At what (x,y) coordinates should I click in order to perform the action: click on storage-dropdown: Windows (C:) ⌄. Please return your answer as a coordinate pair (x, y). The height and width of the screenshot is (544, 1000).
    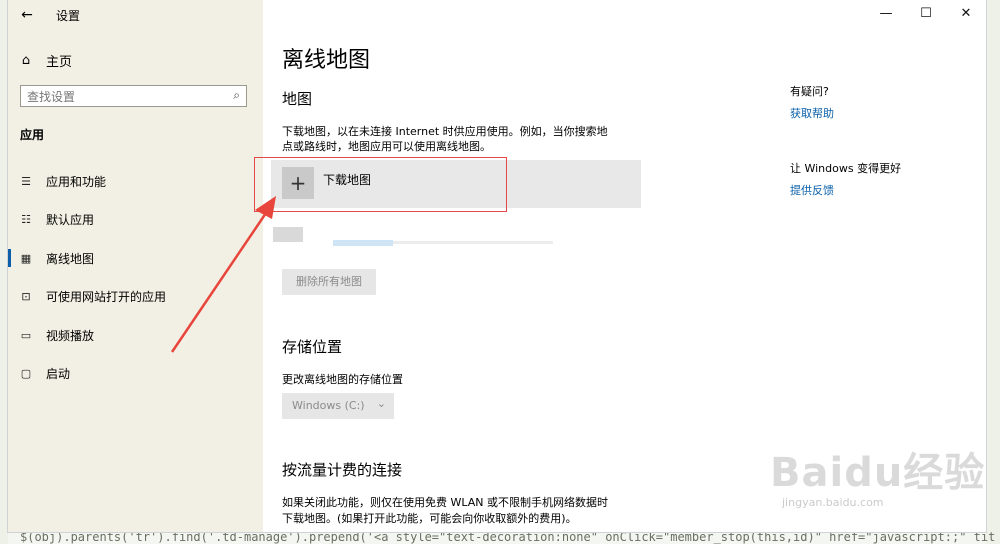
    Looking at the image, I should click on (338, 406).